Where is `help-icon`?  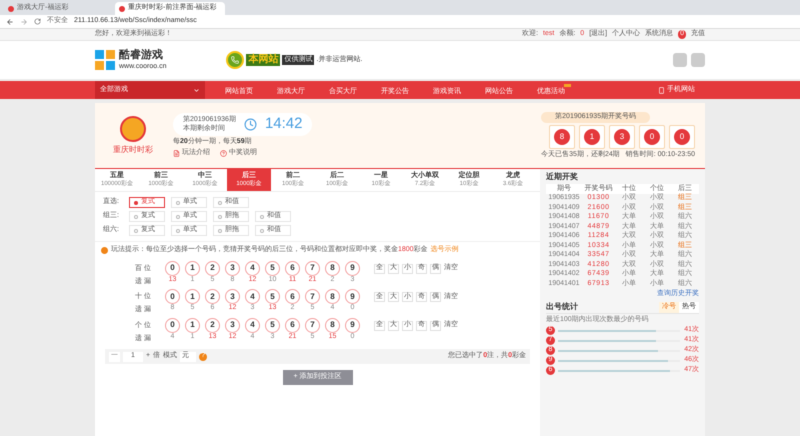
help-icon is located at coordinates (223, 153).